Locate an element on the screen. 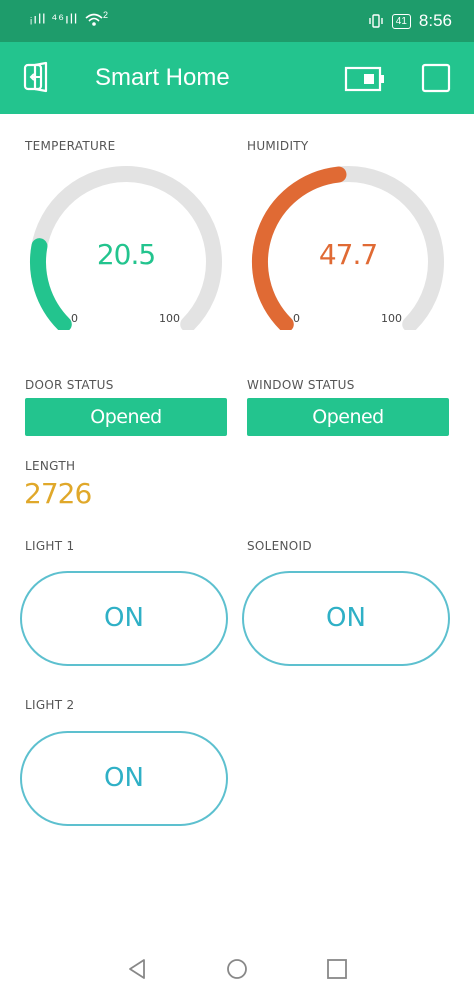 The width and height of the screenshot is (474, 998). window-status-label: WINDOW STATUS is located at coordinates (301, 385).